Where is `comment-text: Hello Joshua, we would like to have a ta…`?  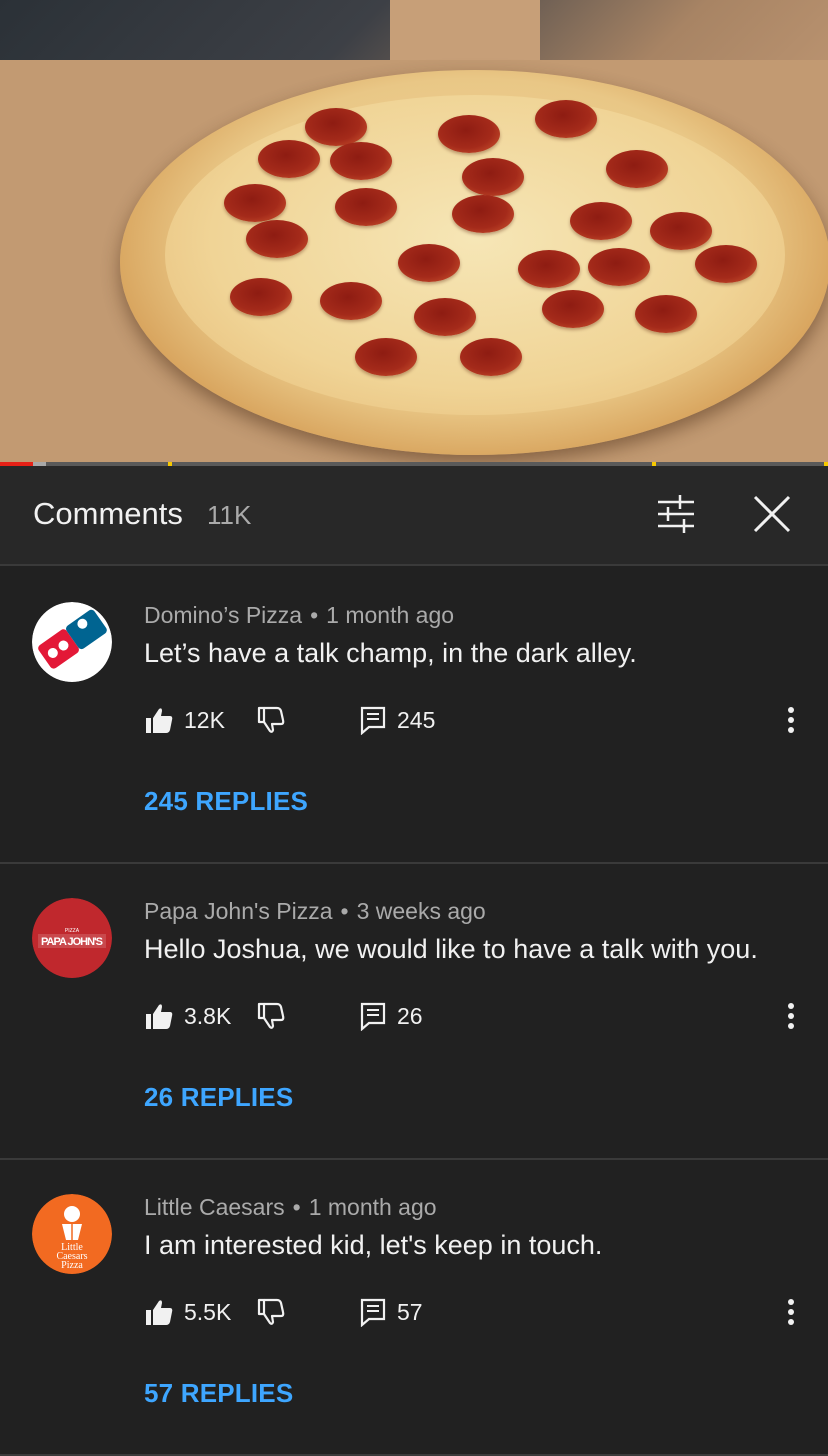 comment-text: Hello Joshua, we would like to have a ta… is located at coordinates (451, 949).